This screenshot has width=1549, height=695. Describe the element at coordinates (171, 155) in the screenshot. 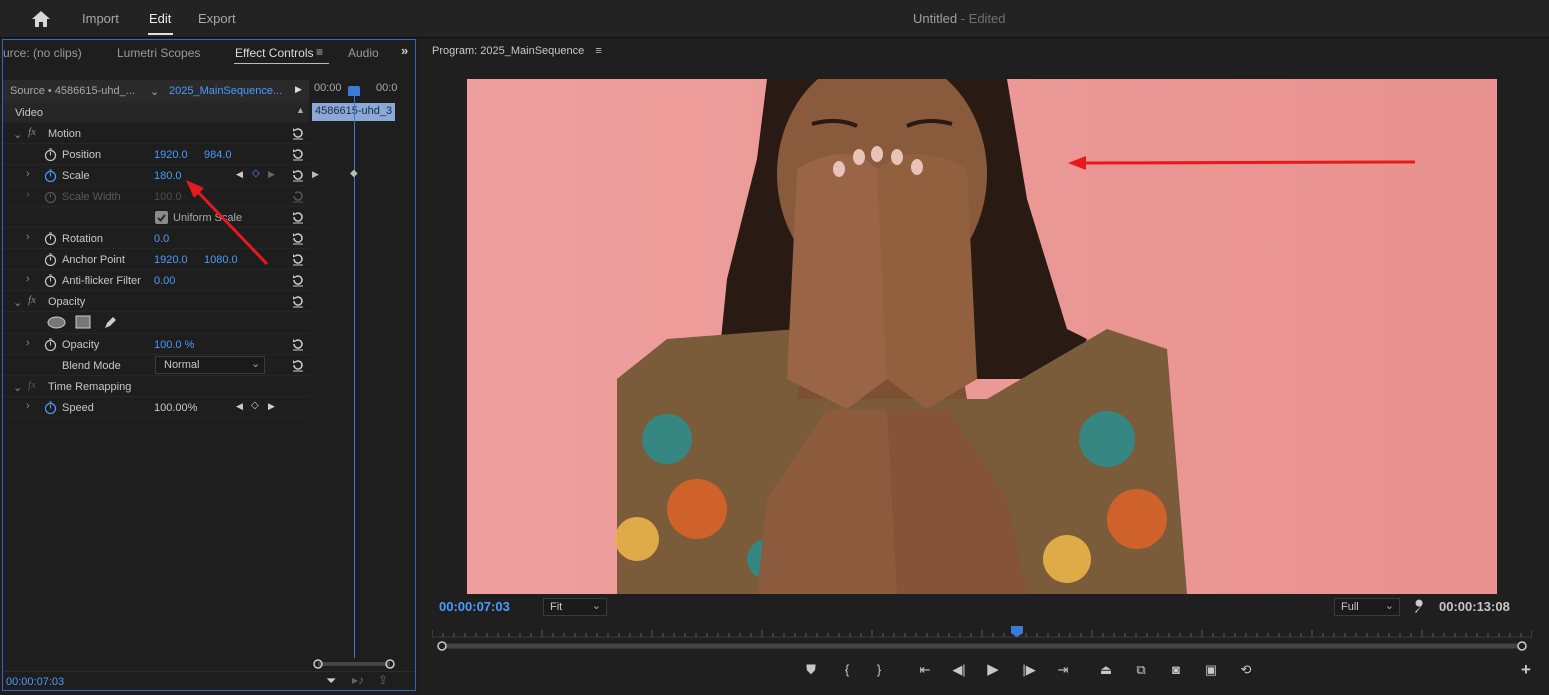

I see `position-x-value: 1920.0` at that location.